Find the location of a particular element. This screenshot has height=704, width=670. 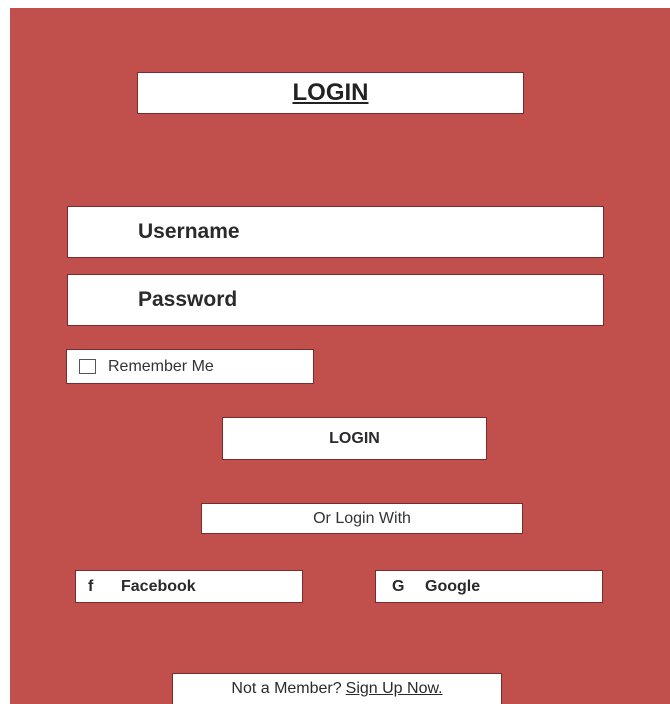

signup-prompt-text: Not a Member? is located at coordinates (286, 688).